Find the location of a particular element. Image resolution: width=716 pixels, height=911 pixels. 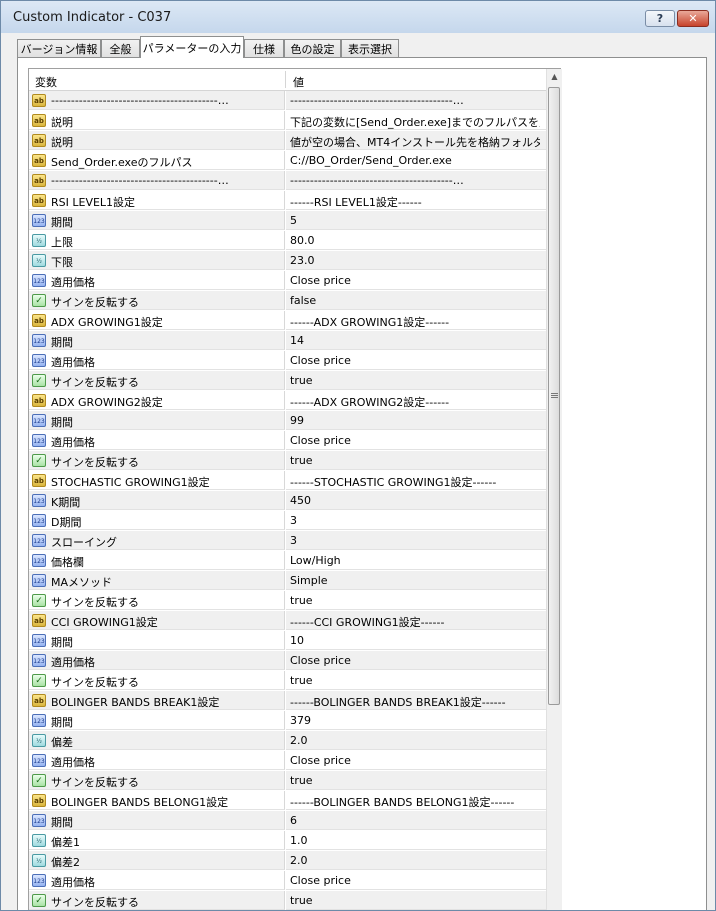

value-cell: 14 is located at coordinates (416, 340).